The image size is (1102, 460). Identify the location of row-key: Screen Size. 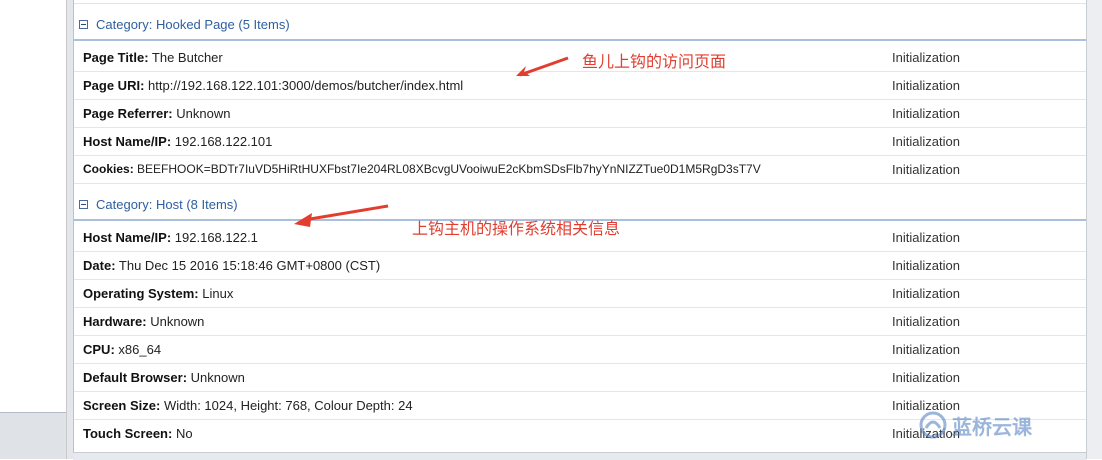
(119, 405).